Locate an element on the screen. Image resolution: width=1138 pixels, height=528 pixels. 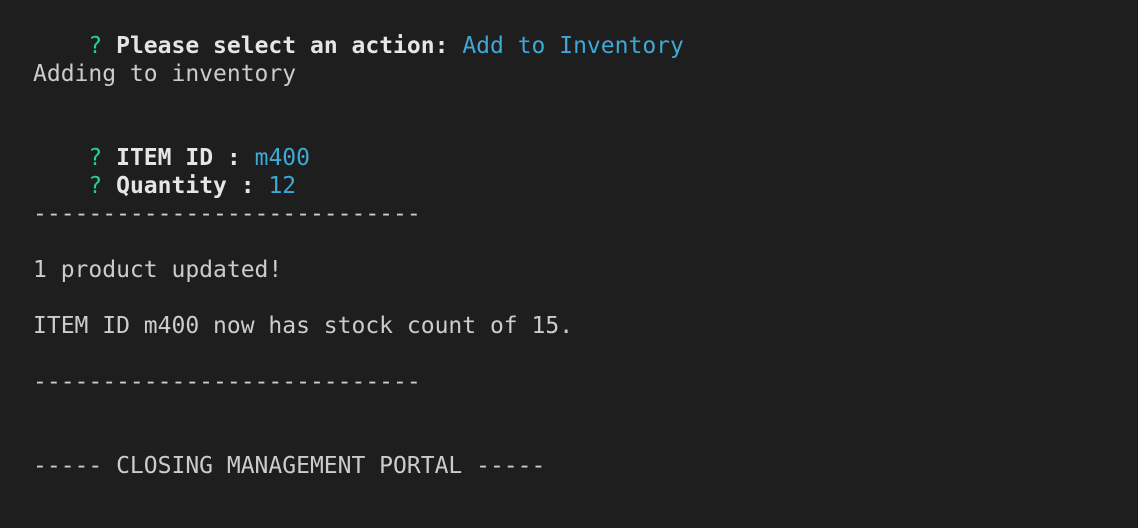
quantity-prompt-line: ? Quantity : 12 is located at coordinates (164, 171).